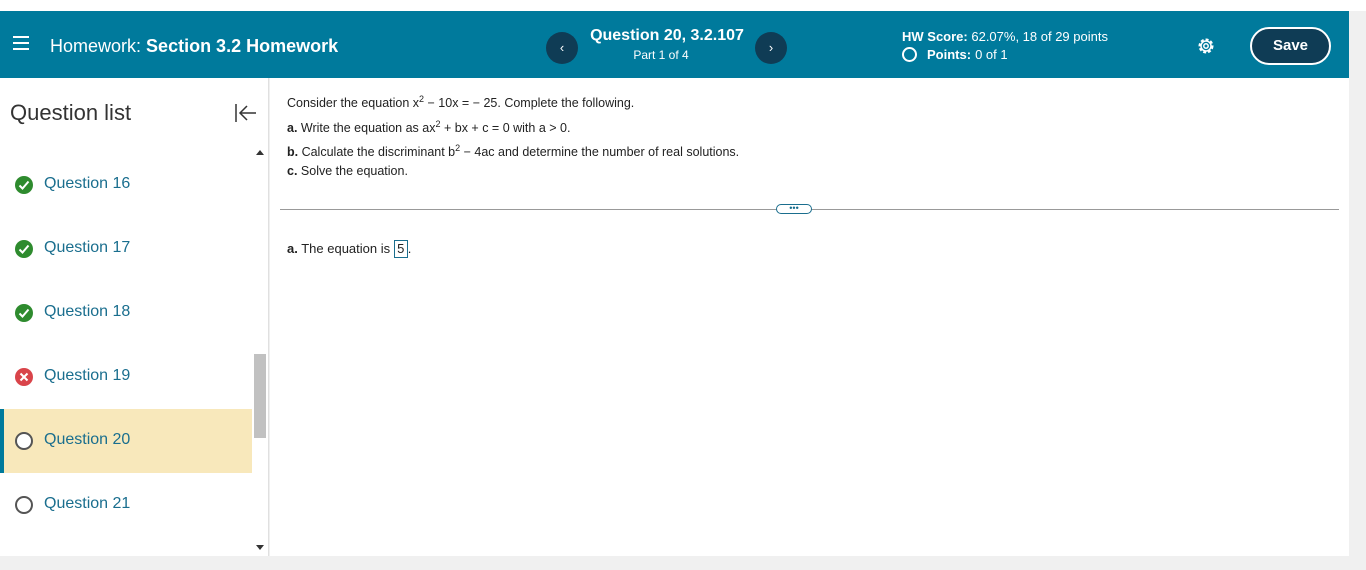 The width and height of the screenshot is (1366, 570). I want to click on x-icon, so click(24, 377).